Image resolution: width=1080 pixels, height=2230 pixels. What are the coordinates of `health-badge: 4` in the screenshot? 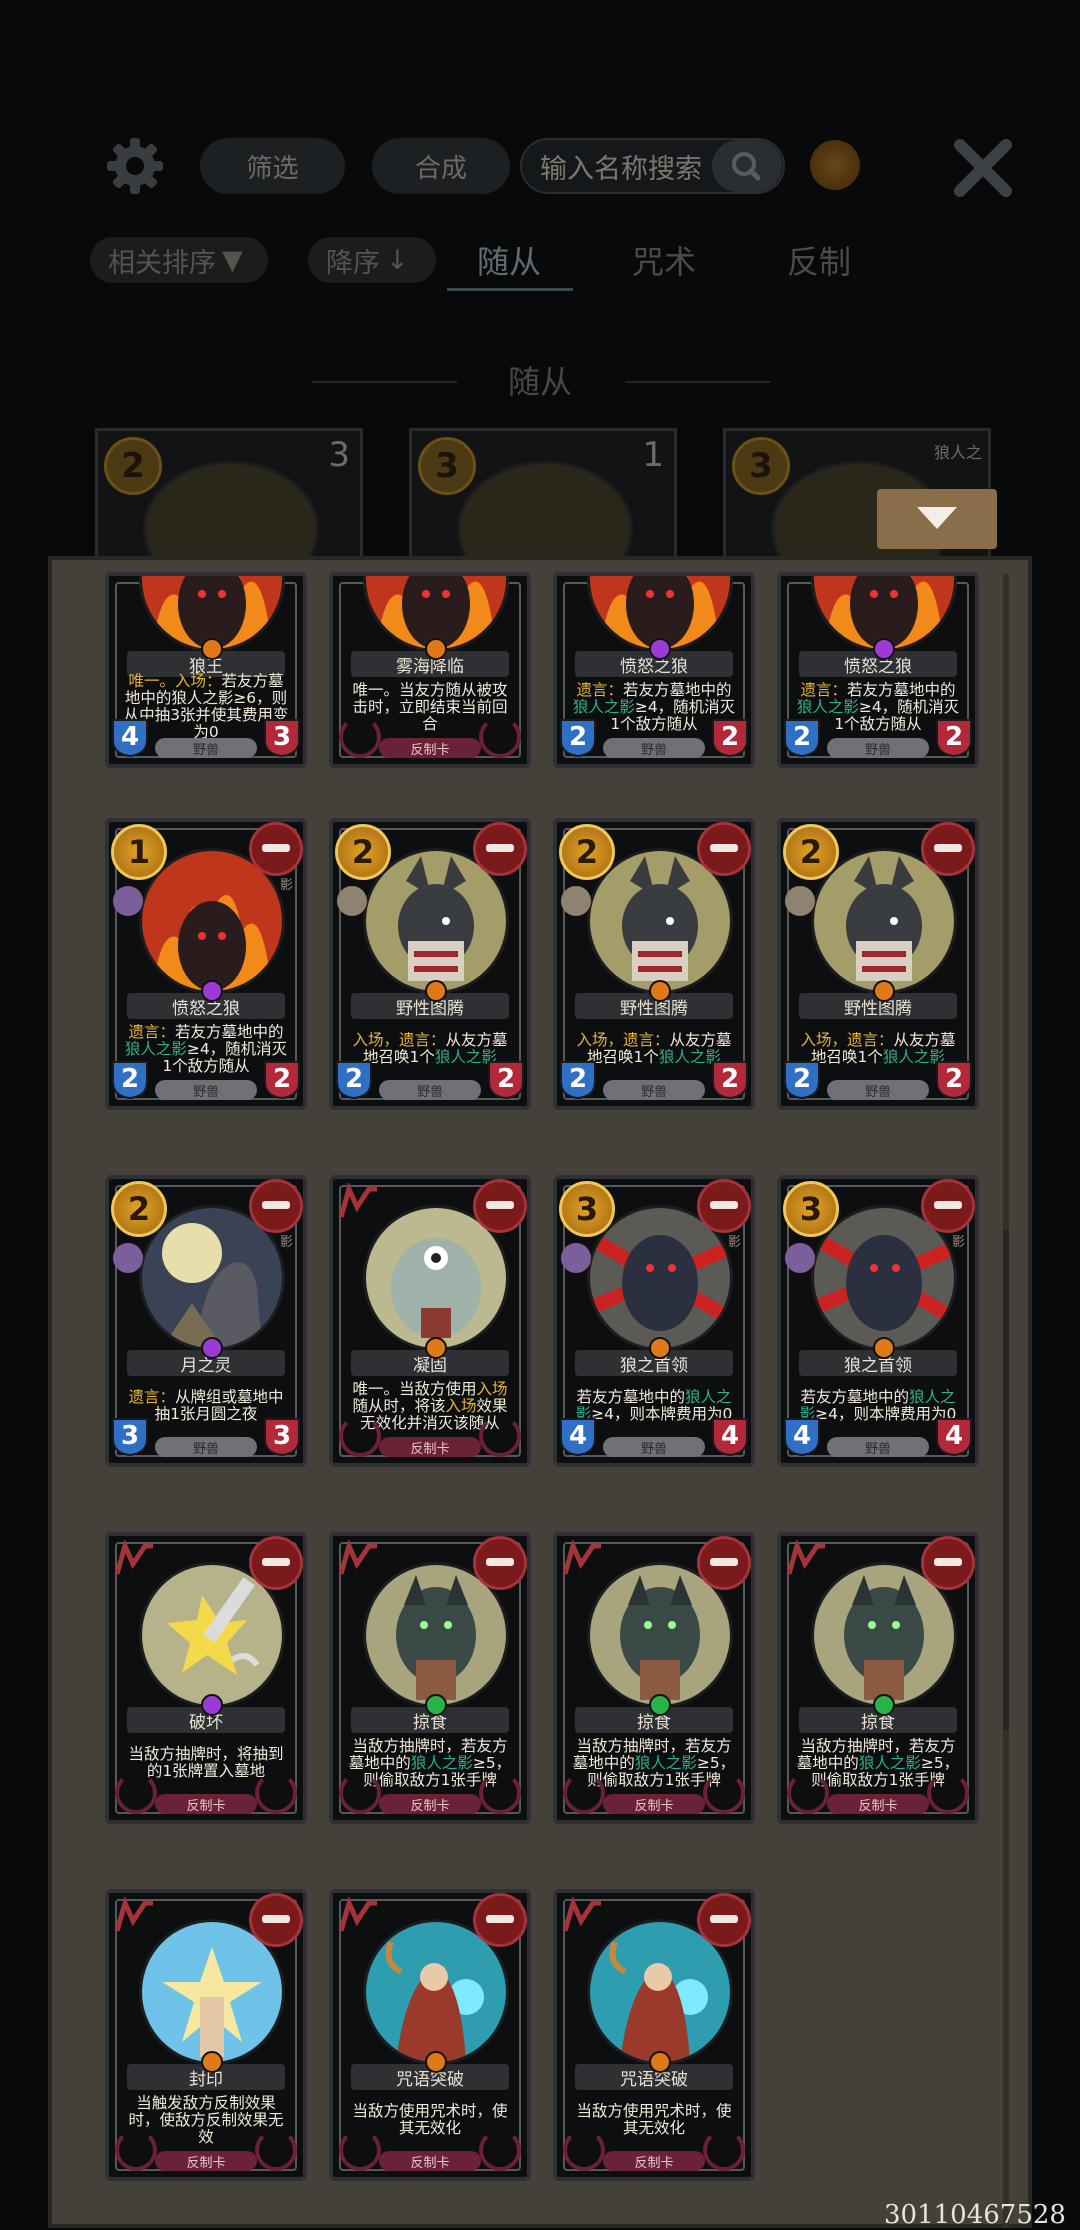 It's located at (954, 1436).